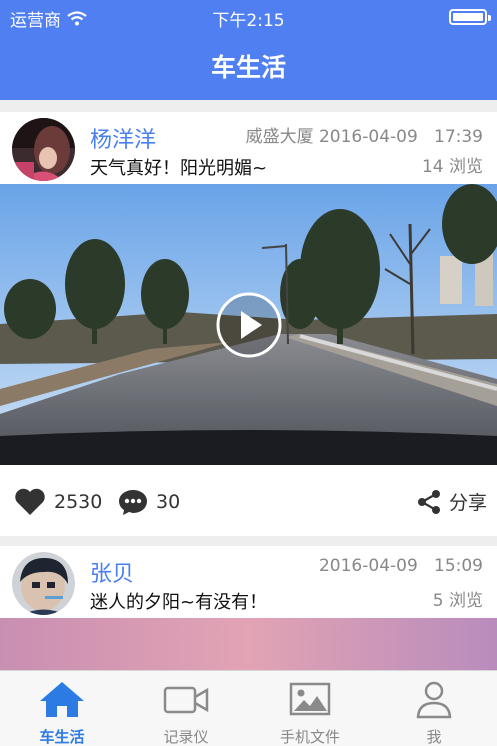 The image size is (497, 746). I want to click on tab-car-life: 车生活, so click(62, 708).